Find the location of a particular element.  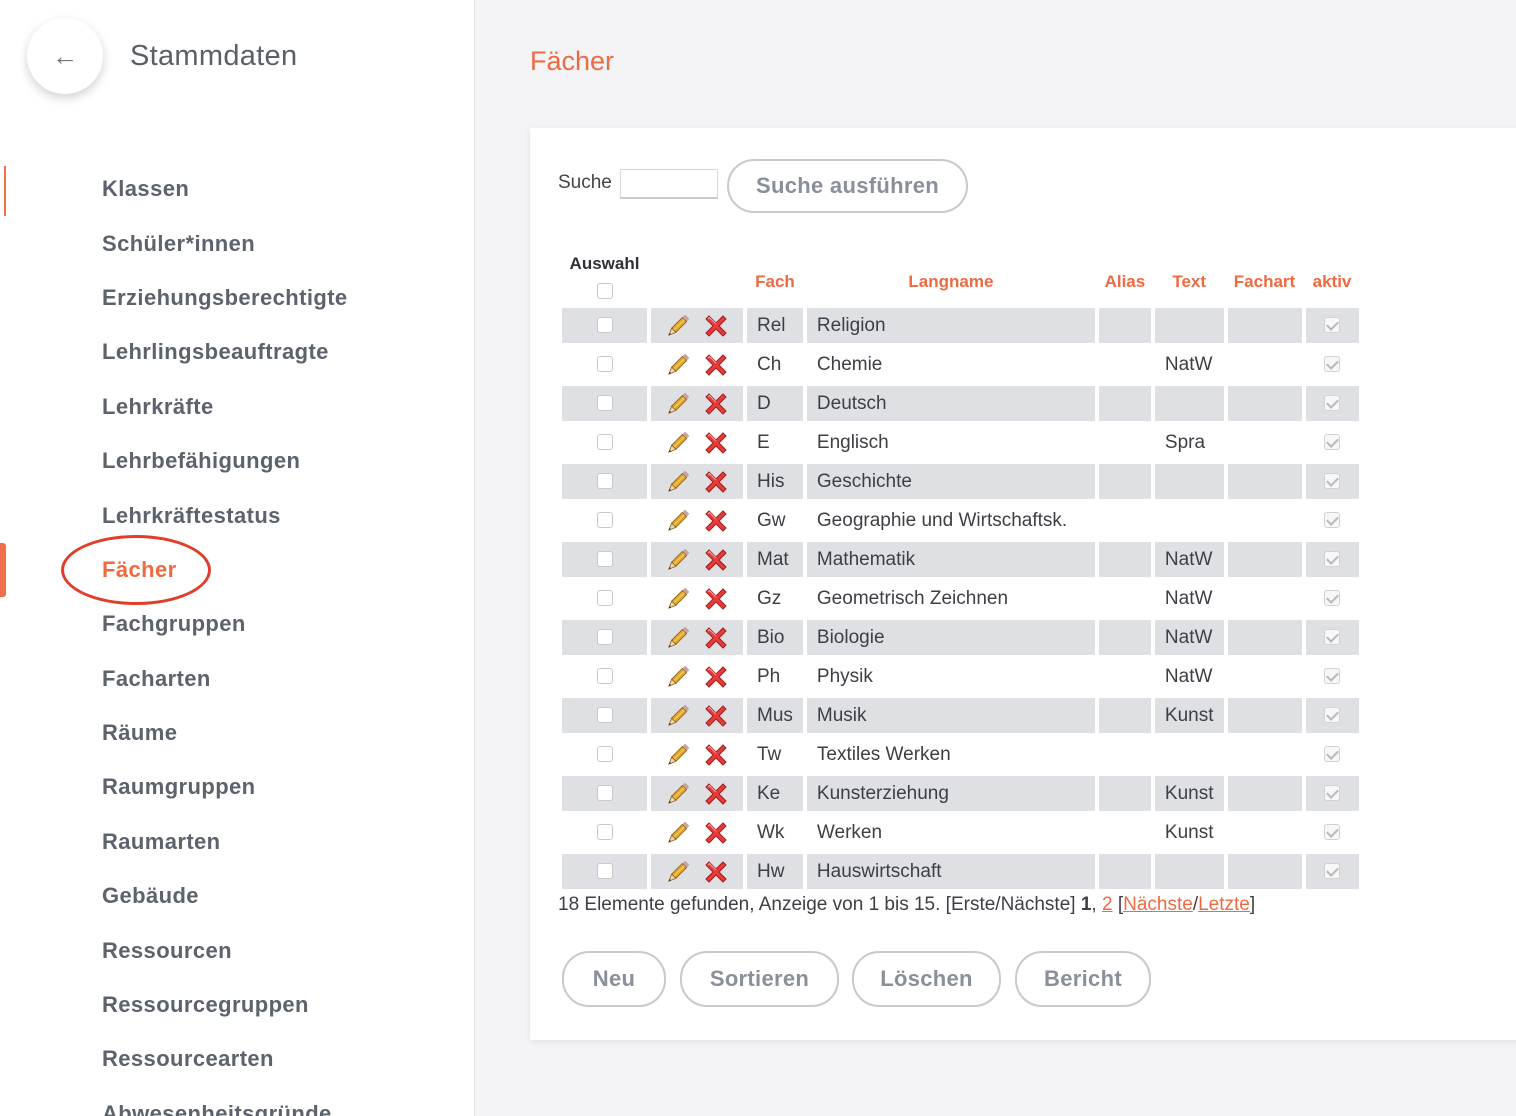

sidebar-item-14: Ressourcen is located at coordinates (225, 950).